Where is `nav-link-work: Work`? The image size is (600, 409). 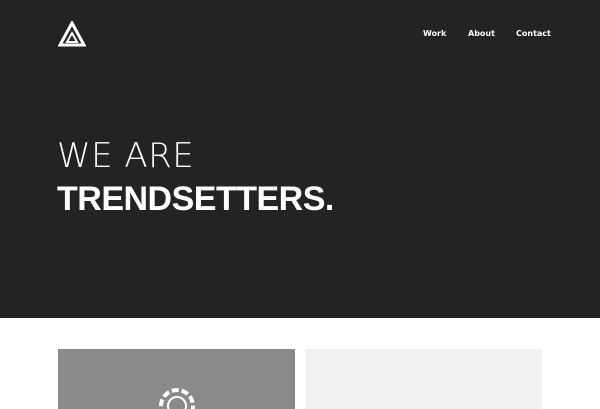 nav-link-work: Work is located at coordinates (434, 34).